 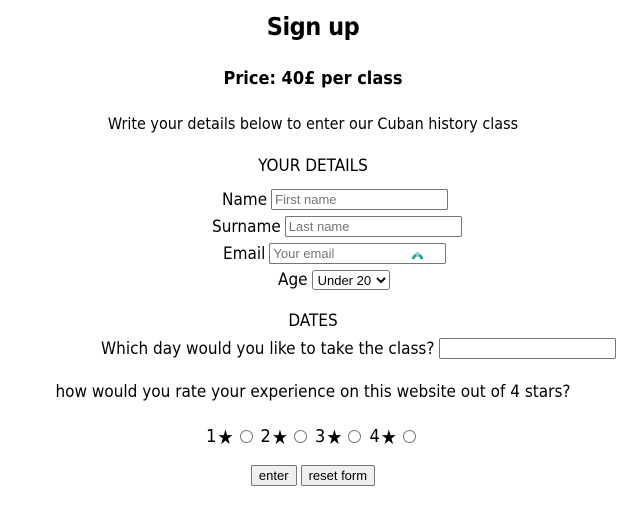 What do you see at coordinates (245, 199) in the screenshot?
I see `name-label: Name` at bounding box center [245, 199].